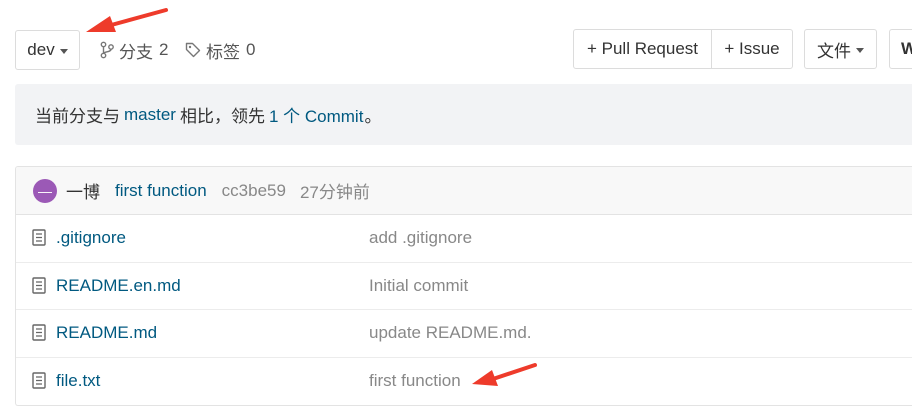 This screenshot has width=912, height=407. I want to click on table-row: README.en.md Initial commit, so click(464, 286).